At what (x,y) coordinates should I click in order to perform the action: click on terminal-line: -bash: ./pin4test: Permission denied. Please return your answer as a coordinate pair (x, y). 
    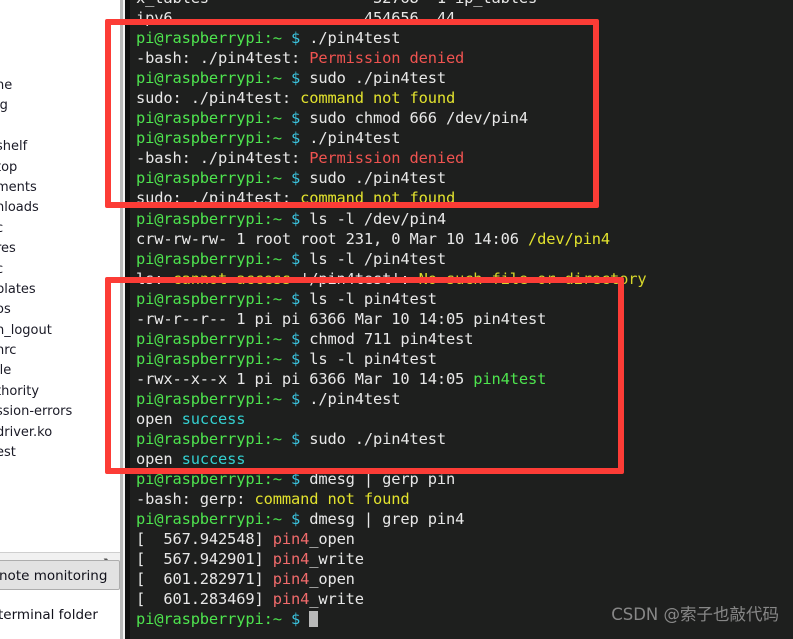
    Looking at the image, I should click on (464, 158).